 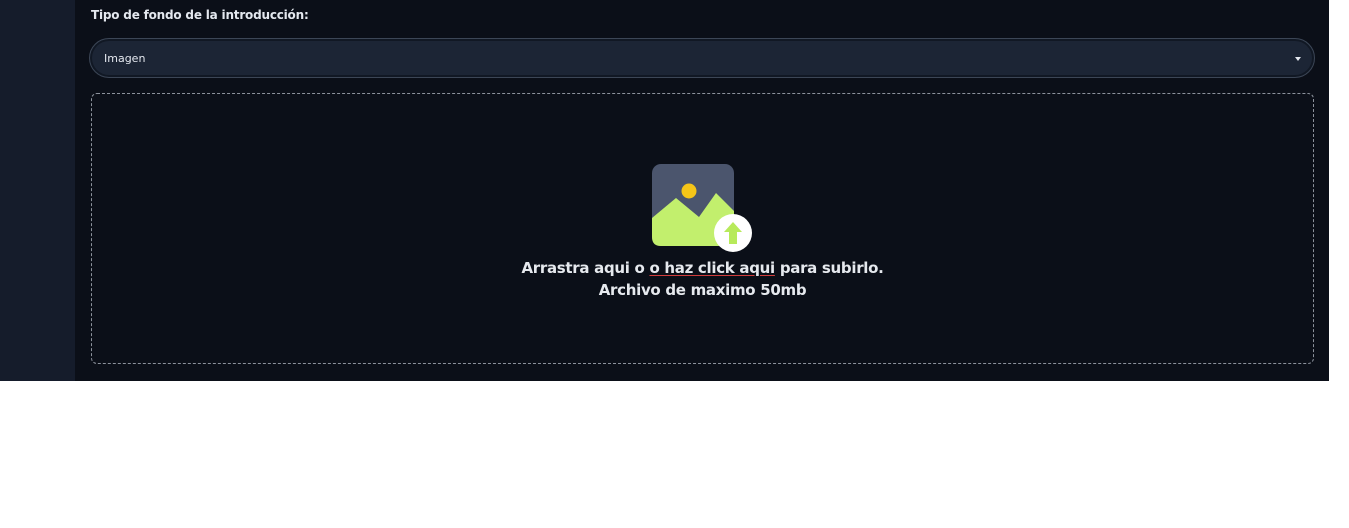 What do you see at coordinates (829, 268) in the screenshot?
I see `dropzone-text-after: para subirlo.` at bounding box center [829, 268].